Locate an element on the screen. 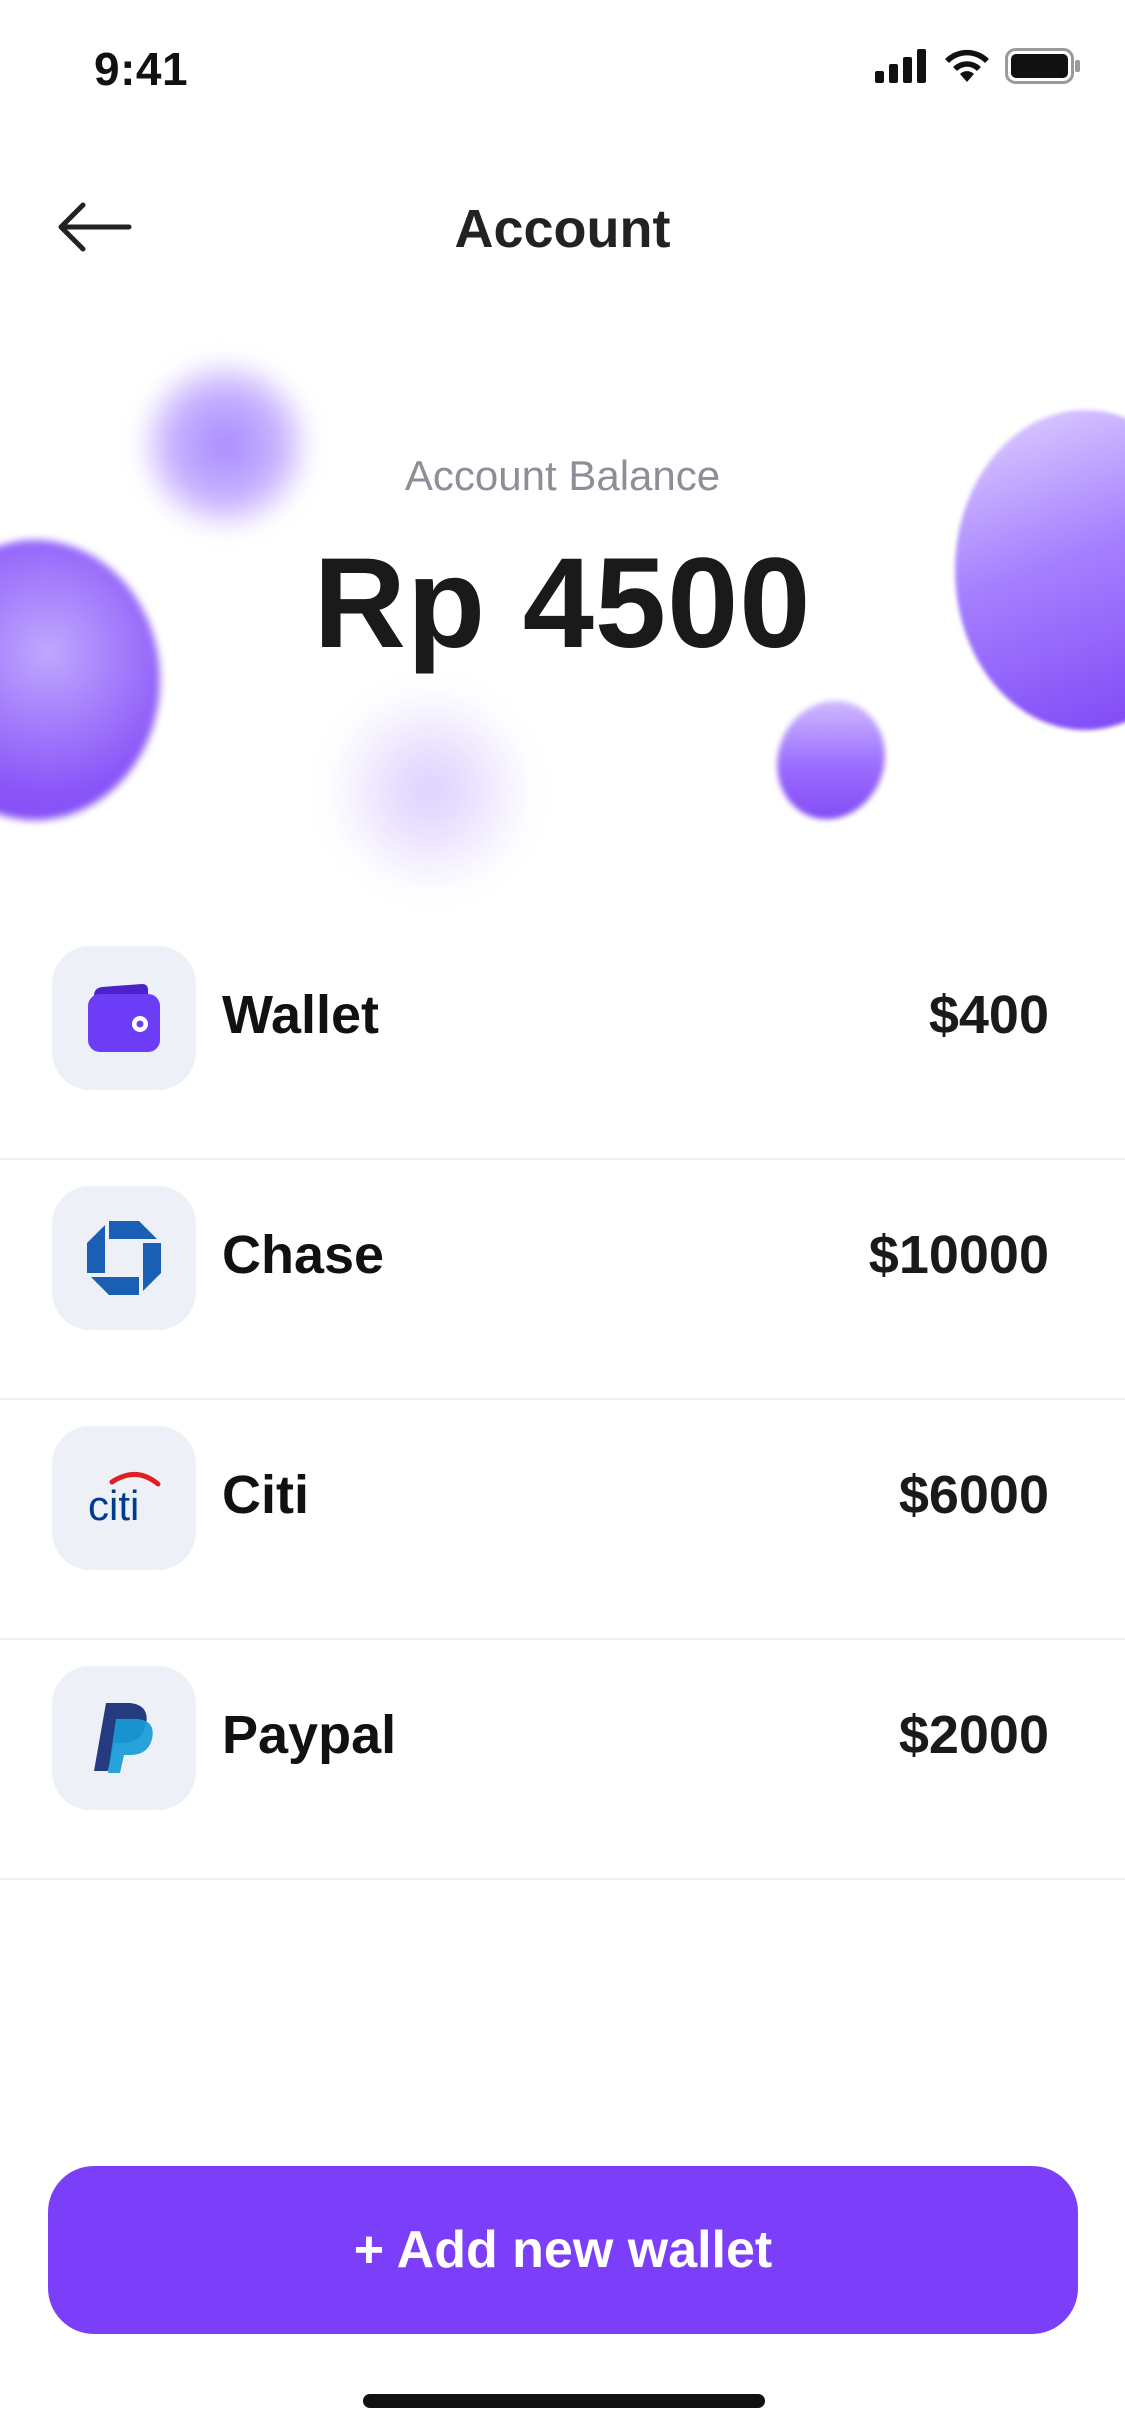 The width and height of the screenshot is (1125, 2436). account-amount: $400 is located at coordinates (988, 1015).